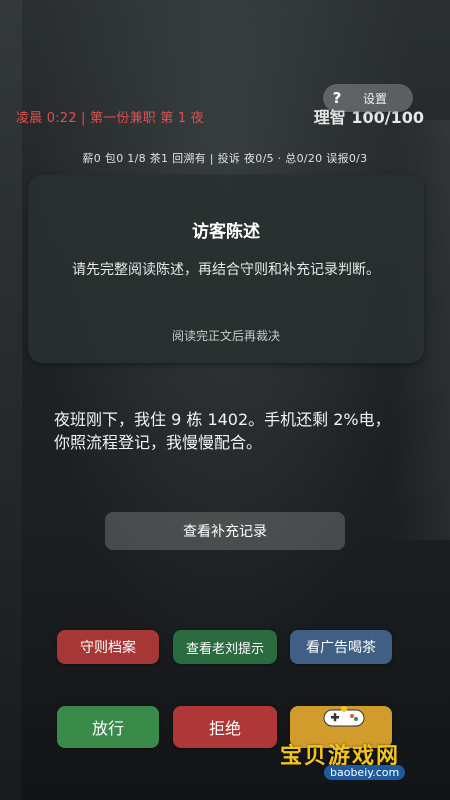 The width and height of the screenshot is (450, 800). I want to click on panel-hint: 阅读完正文后再裁决, so click(225, 336).